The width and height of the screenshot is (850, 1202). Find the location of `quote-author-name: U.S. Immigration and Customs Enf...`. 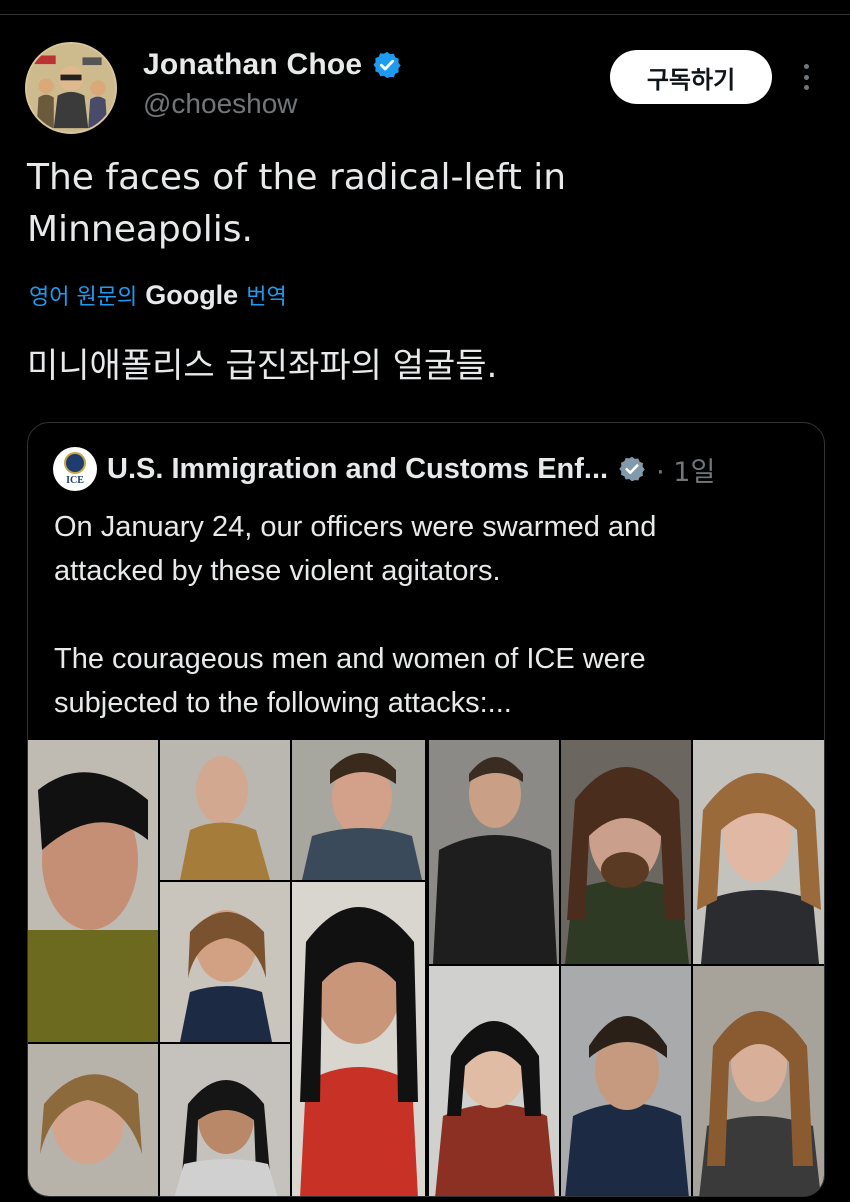

quote-author-name: U.S. Immigration and Customs Enf... is located at coordinates (357, 469).